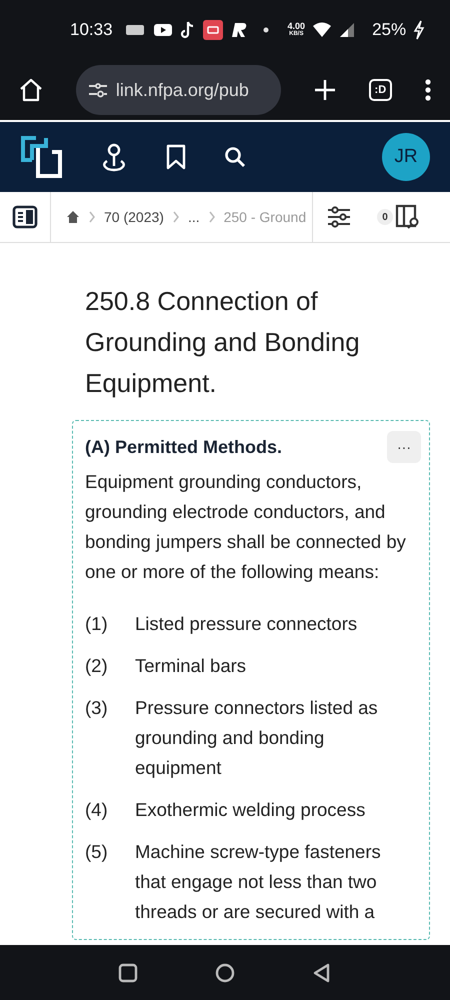 This screenshot has height=1000, width=450. I want to click on list-item-text: Exothermic welding process, so click(250, 810).